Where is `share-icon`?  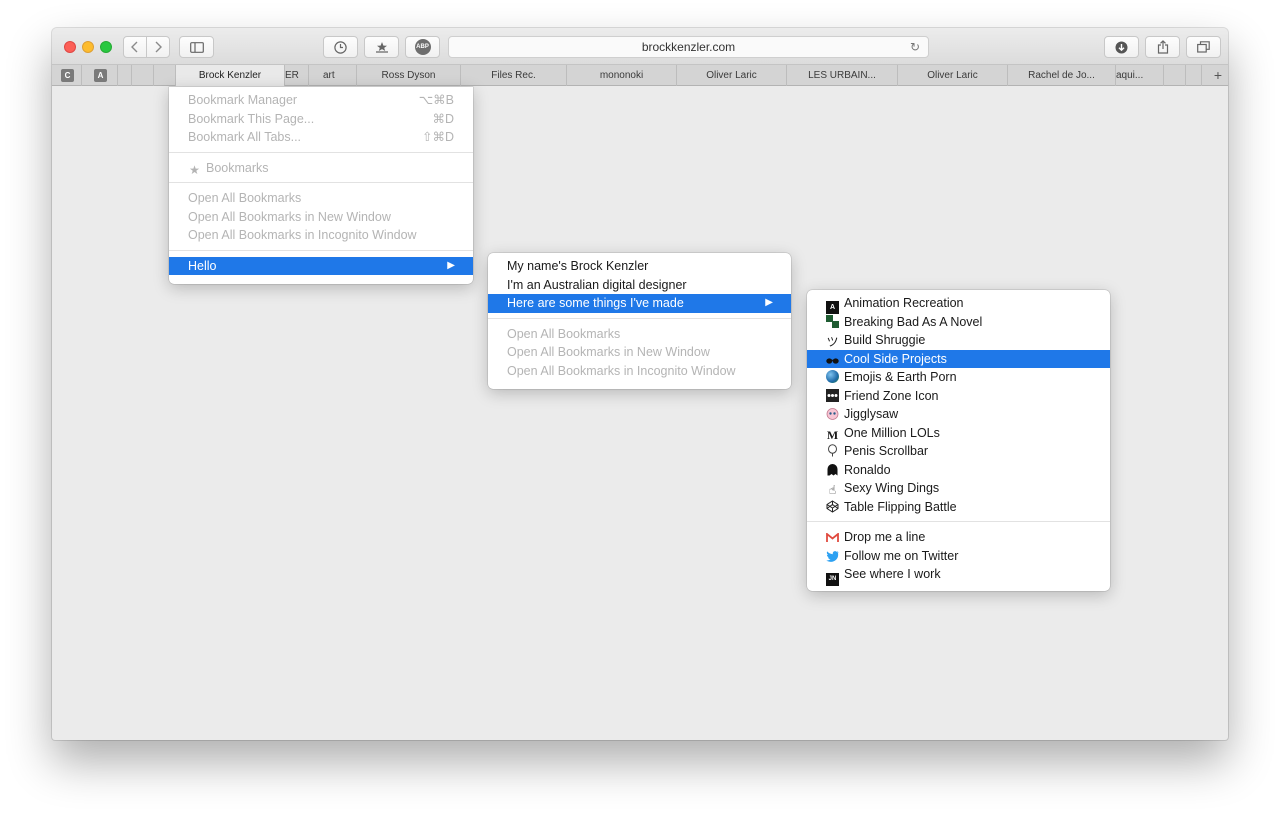
share-icon is located at coordinates (1162, 47).